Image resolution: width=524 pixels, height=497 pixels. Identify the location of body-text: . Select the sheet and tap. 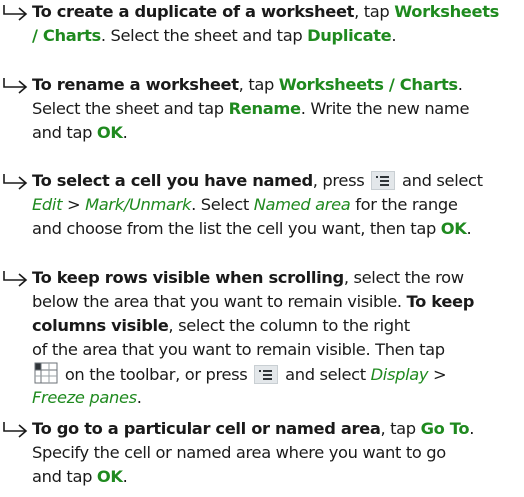
(204, 35).